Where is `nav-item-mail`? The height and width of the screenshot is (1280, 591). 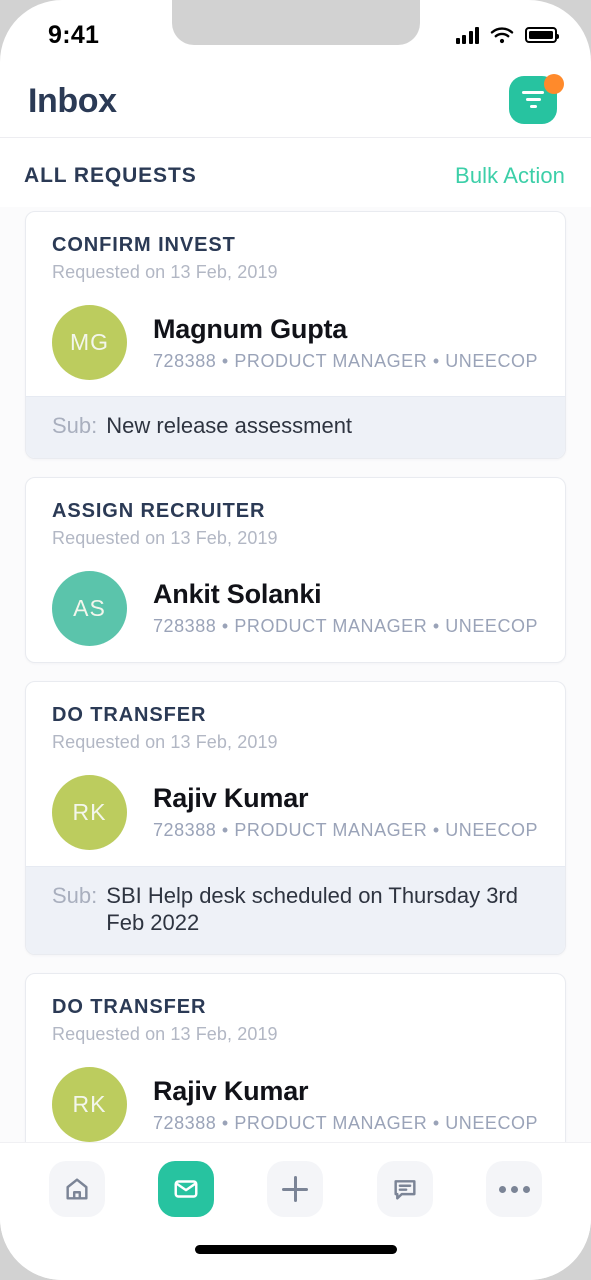 nav-item-mail is located at coordinates (186, 1189).